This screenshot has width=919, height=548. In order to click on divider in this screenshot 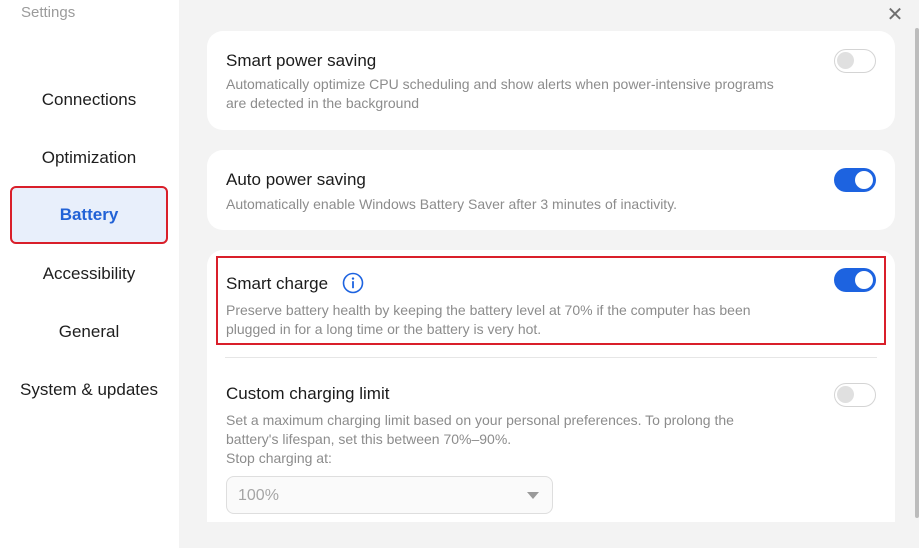, I will do `click(551, 357)`.